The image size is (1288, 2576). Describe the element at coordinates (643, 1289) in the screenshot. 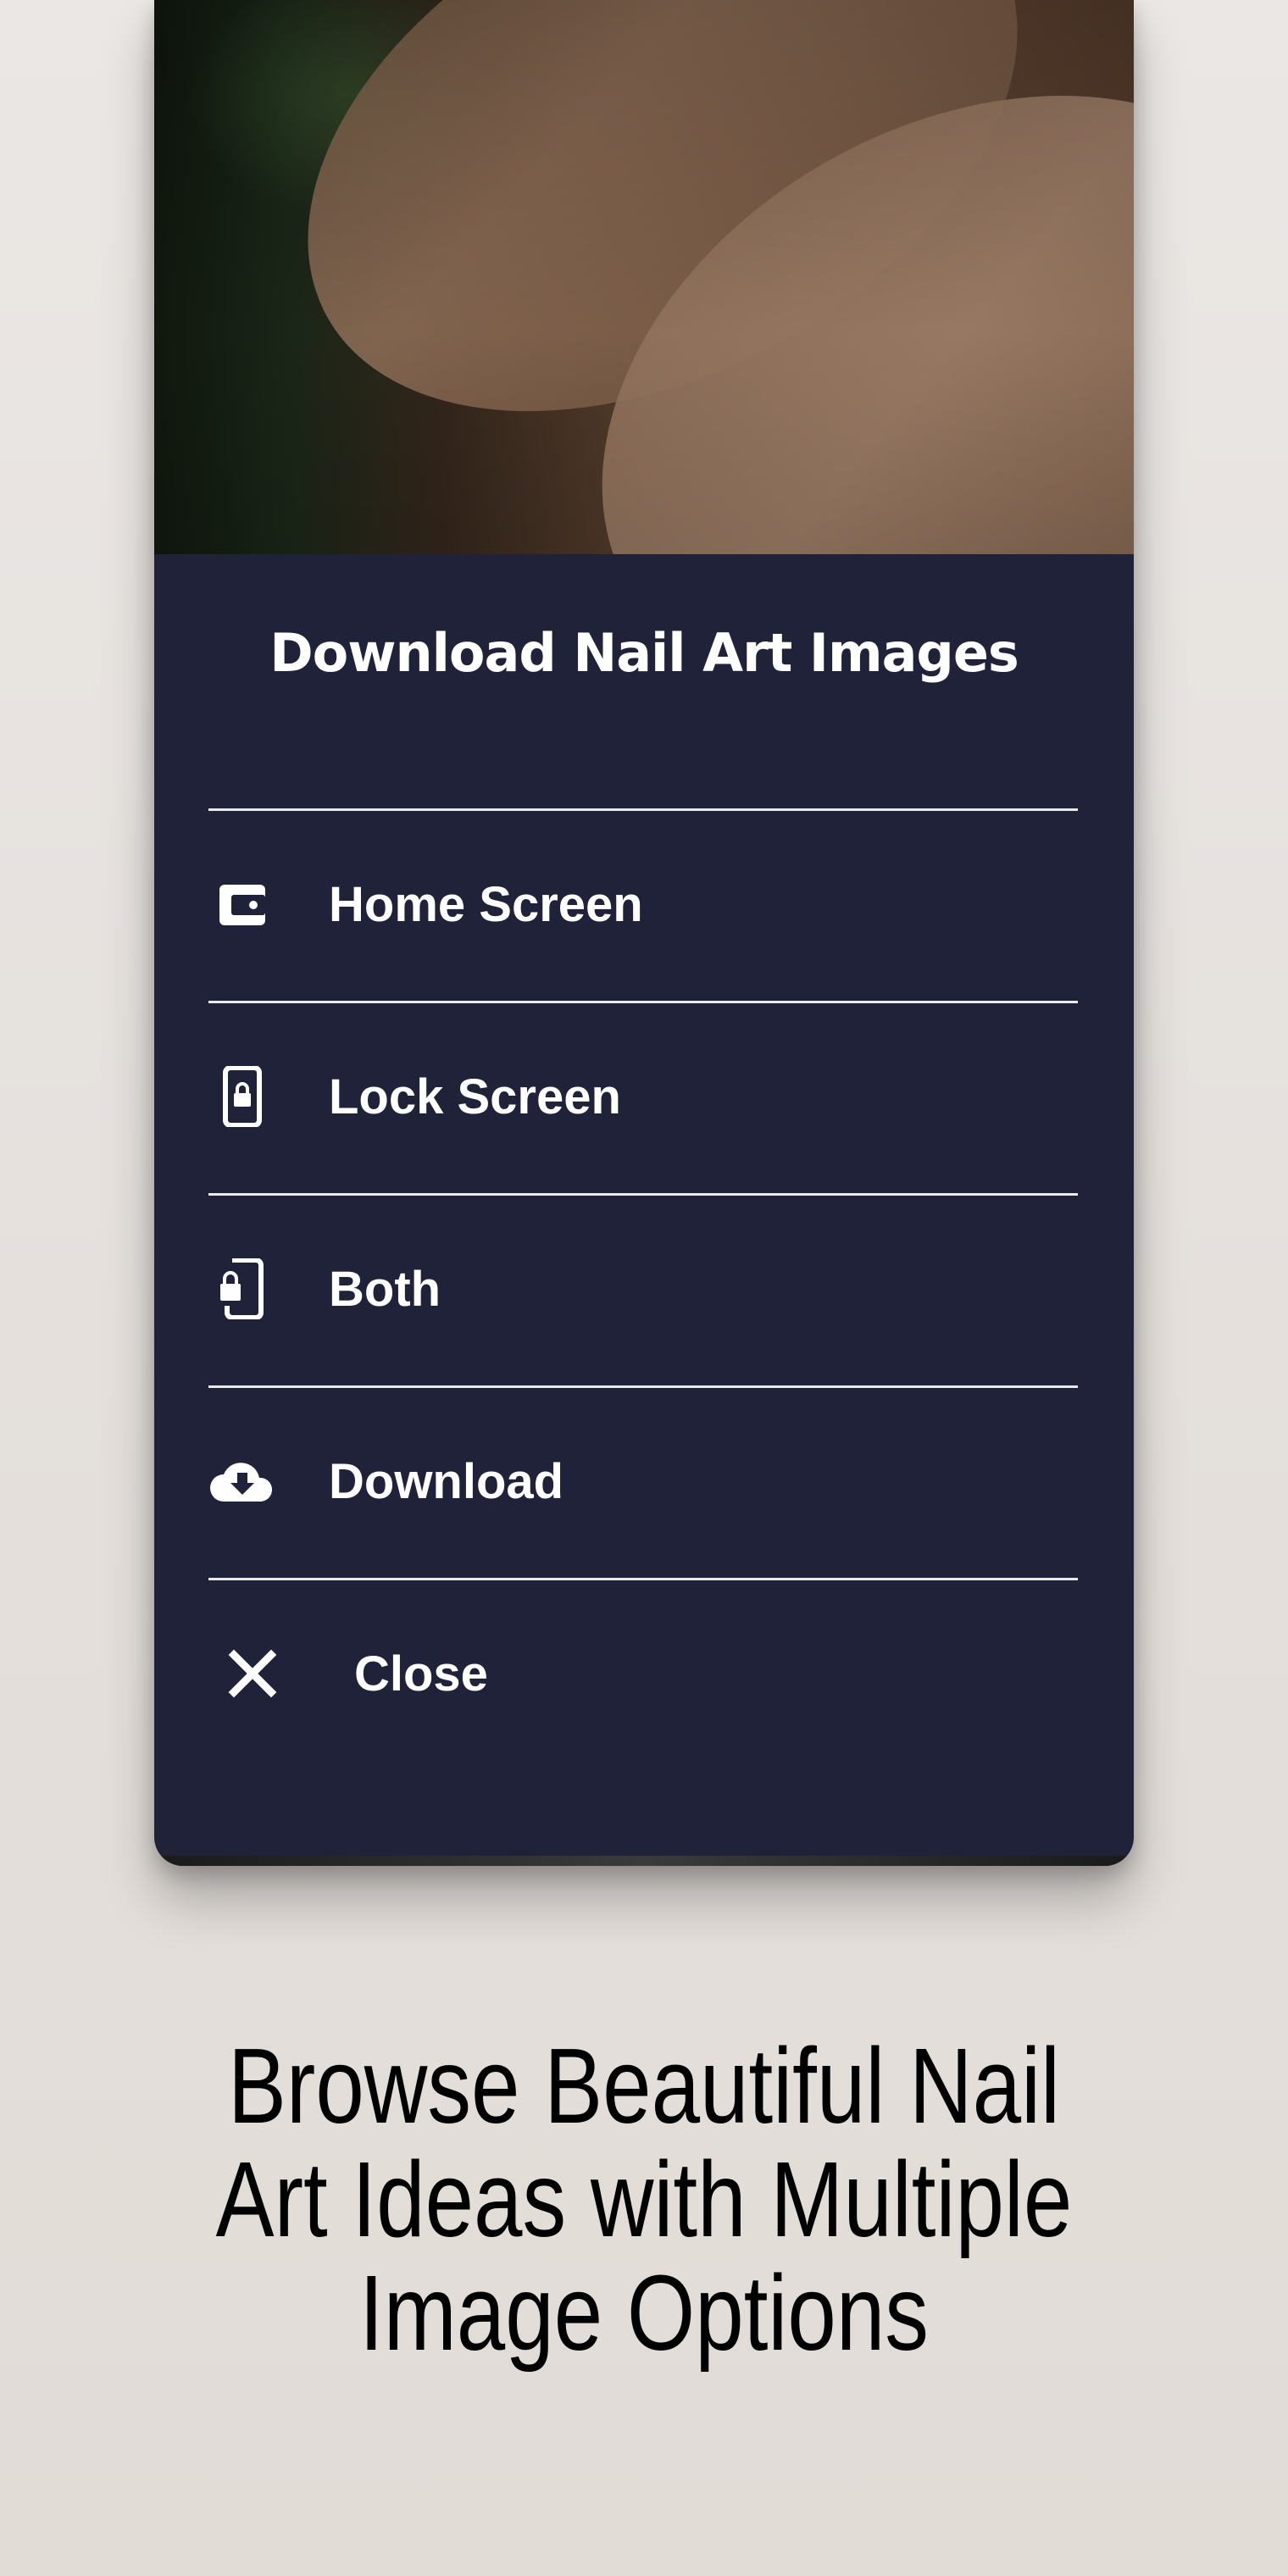

I see `both-option: Both` at that location.